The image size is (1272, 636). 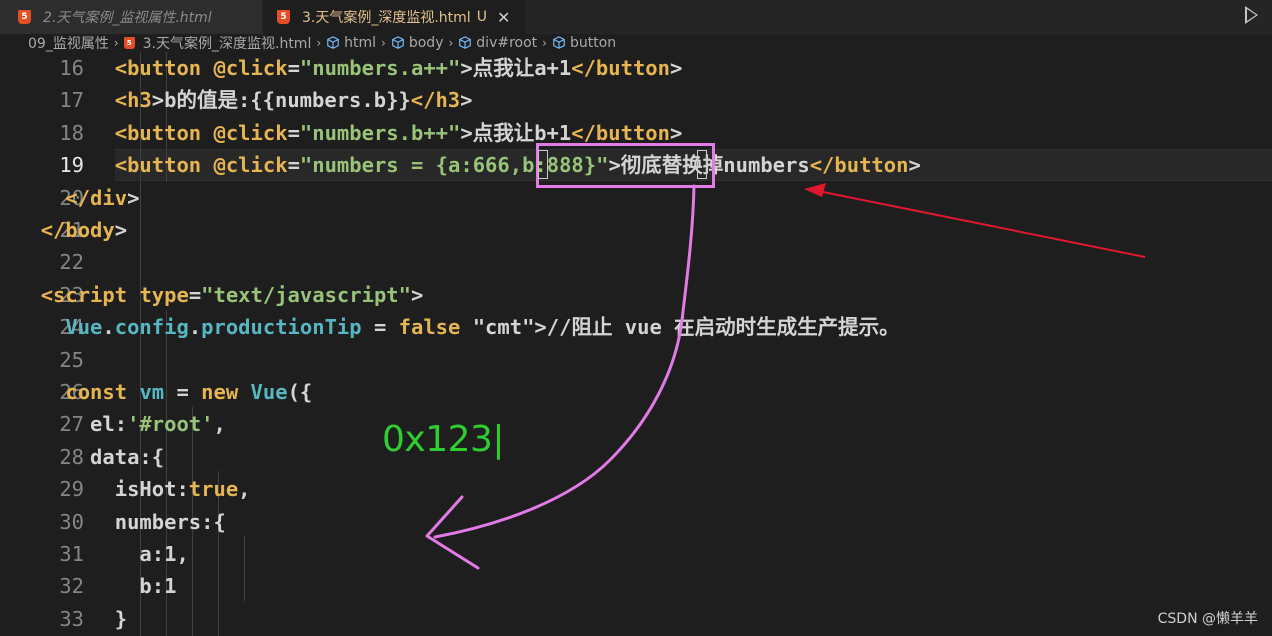 What do you see at coordinates (102, 197) in the screenshot?
I see `code-text: </div>` at bounding box center [102, 197].